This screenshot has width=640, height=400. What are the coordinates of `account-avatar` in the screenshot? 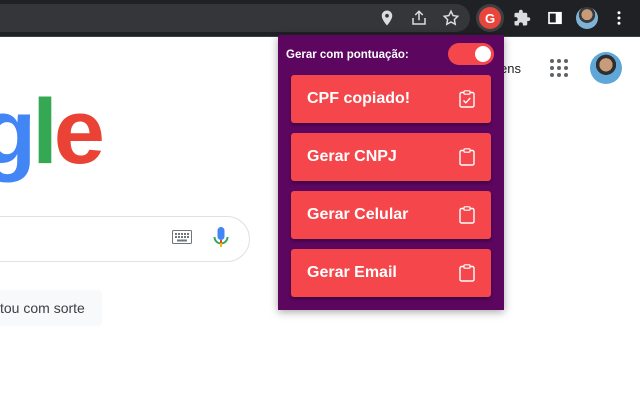 It's located at (606, 68).